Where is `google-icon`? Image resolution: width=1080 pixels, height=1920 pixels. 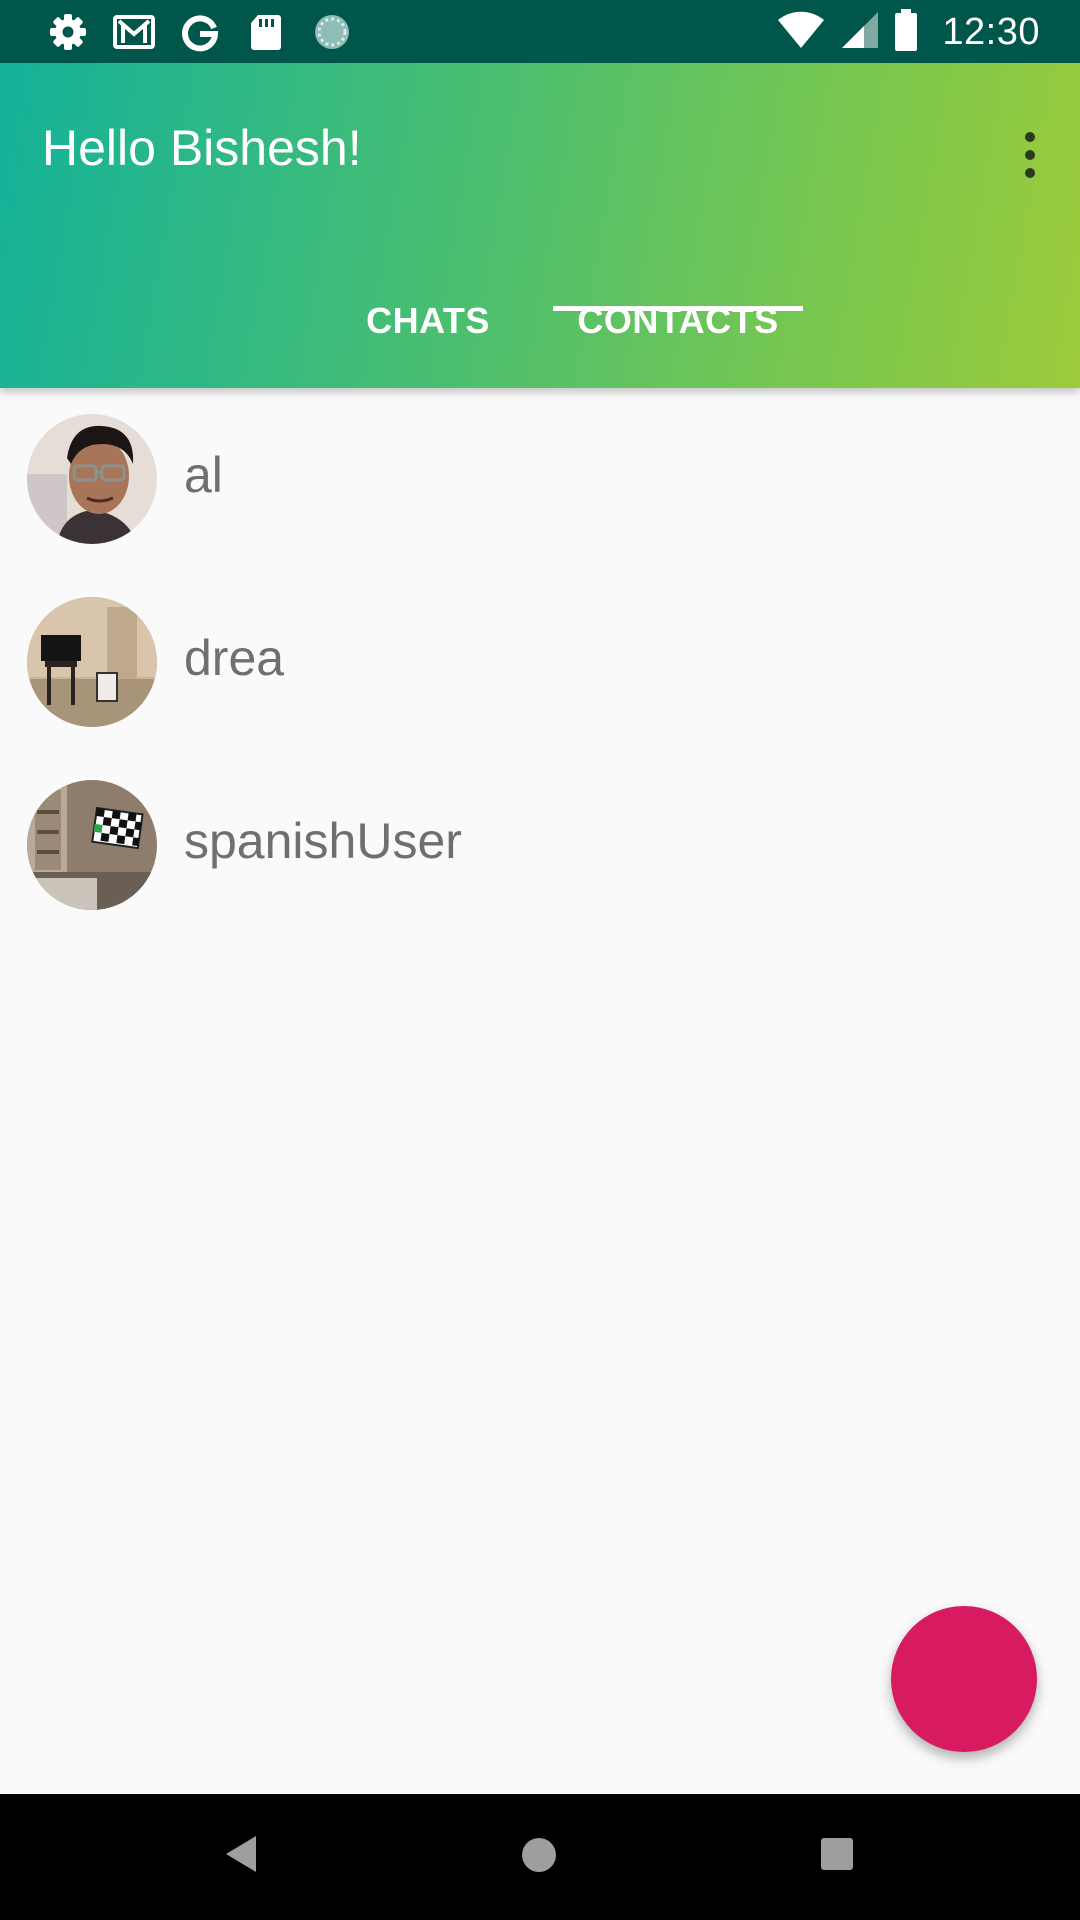
google-icon is located at coordinates (200, 32).